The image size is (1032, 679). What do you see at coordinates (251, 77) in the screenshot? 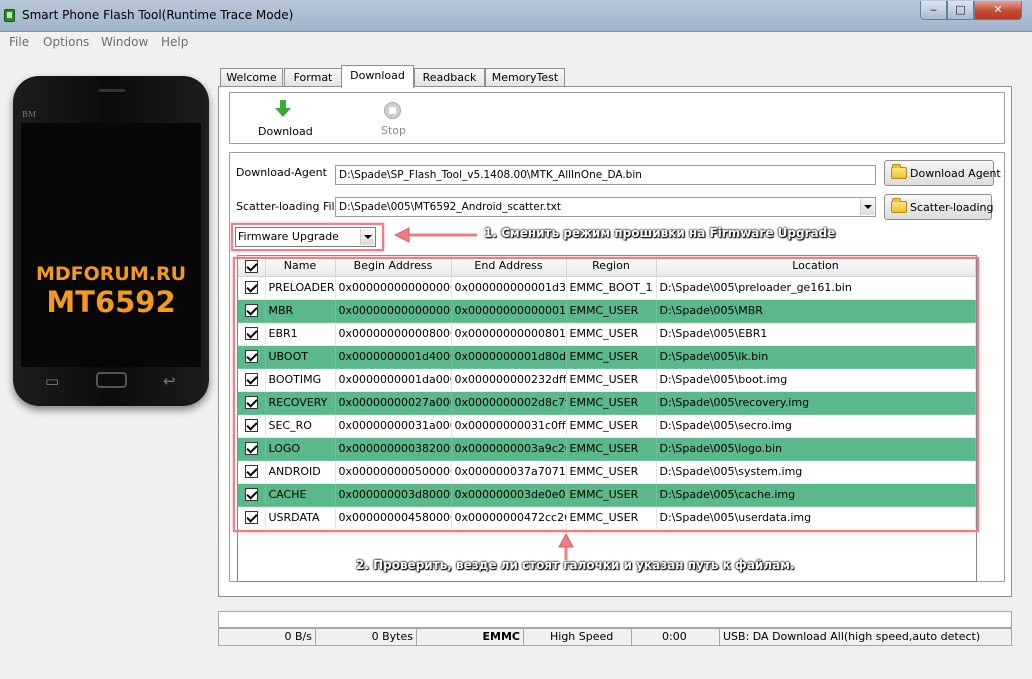
I see `tab-welcome: Welcome` at bounding box center [251, 77].